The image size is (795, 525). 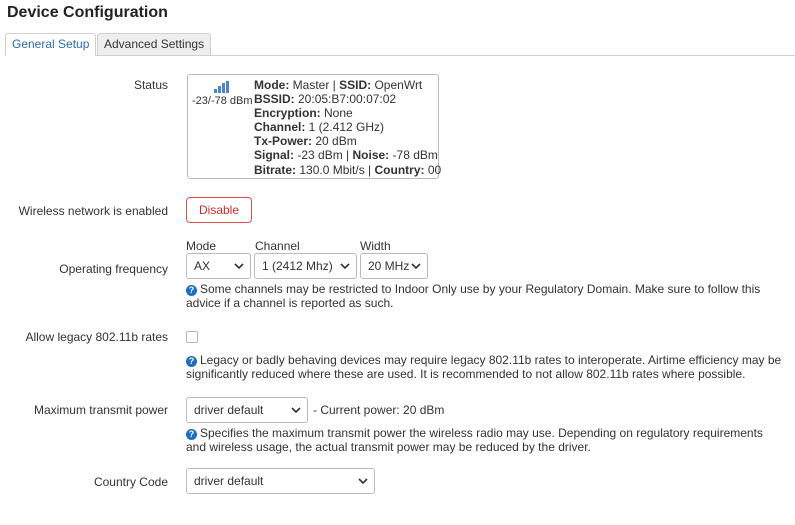 I want to click on status-line: Encryption: None, so click(x=347, y=113).